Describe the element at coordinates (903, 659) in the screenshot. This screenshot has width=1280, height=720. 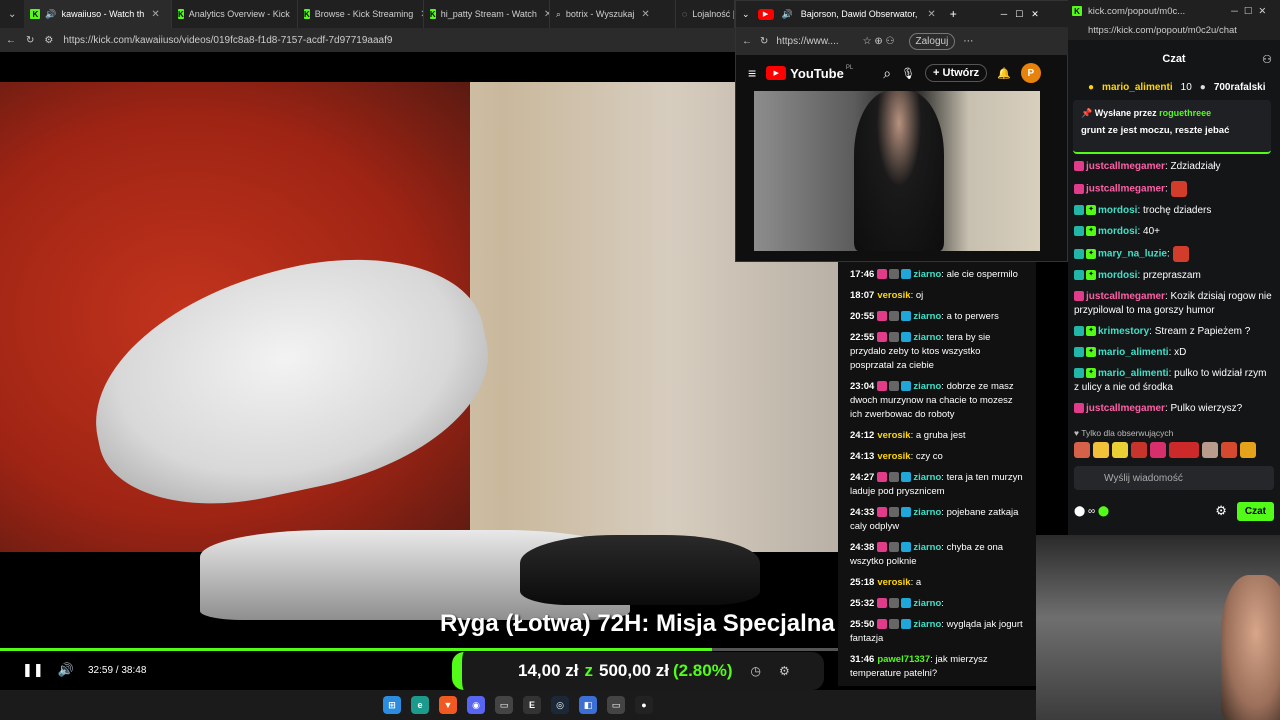
I see `message-user: pawel71337` at that location.